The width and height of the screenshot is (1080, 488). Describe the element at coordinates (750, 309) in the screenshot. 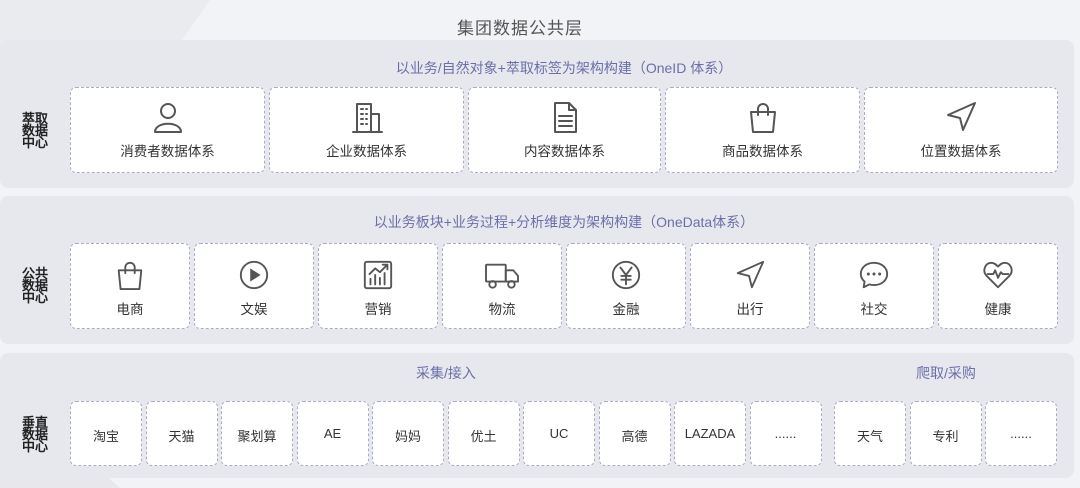

I see `card-label: 出行` at that location.